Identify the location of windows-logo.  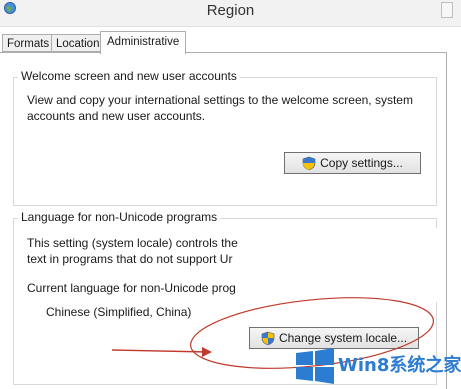
(315, 366).